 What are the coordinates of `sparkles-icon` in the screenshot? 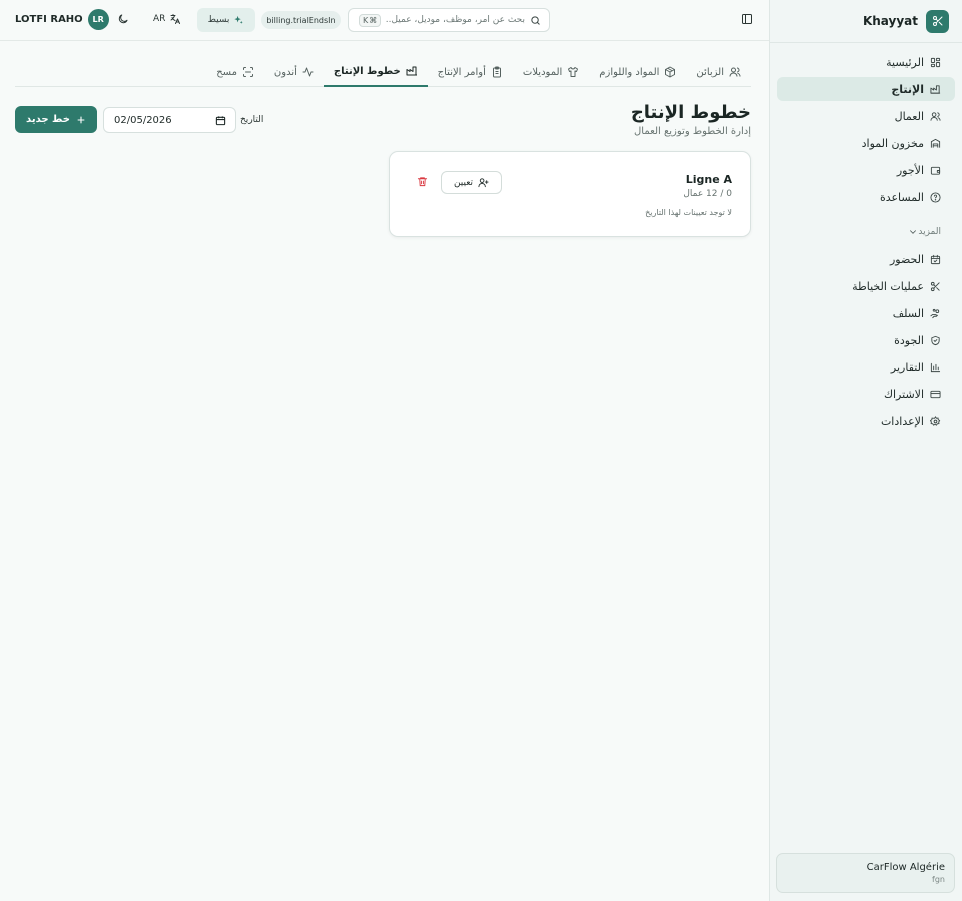 It's located at (238, 20).